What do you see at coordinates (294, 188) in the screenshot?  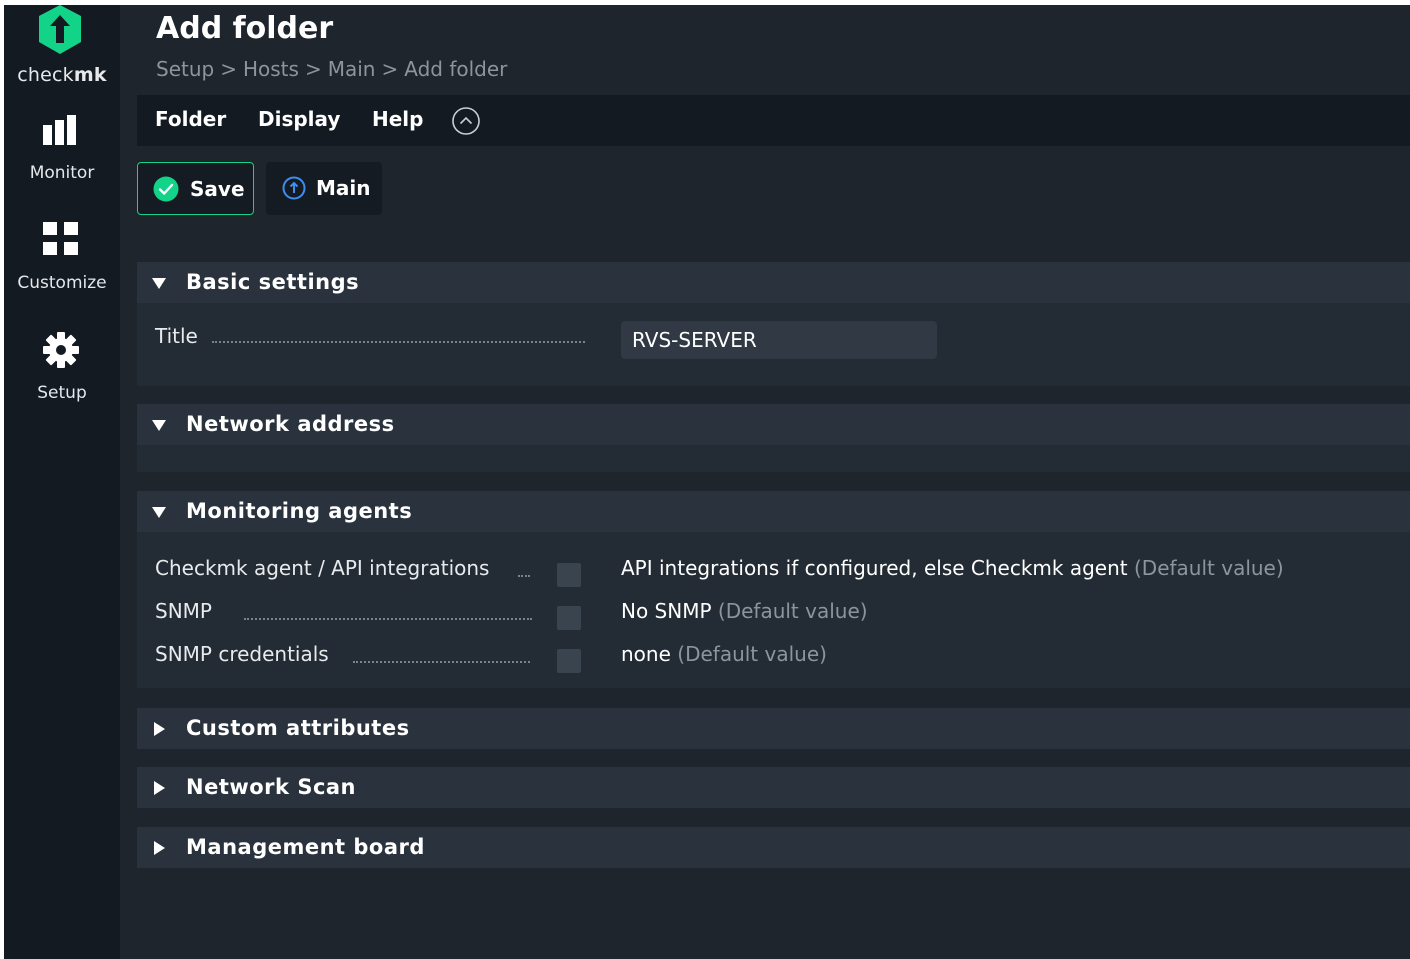 I see `arrow-up-circle-icon` at bounding box center [294, 188].